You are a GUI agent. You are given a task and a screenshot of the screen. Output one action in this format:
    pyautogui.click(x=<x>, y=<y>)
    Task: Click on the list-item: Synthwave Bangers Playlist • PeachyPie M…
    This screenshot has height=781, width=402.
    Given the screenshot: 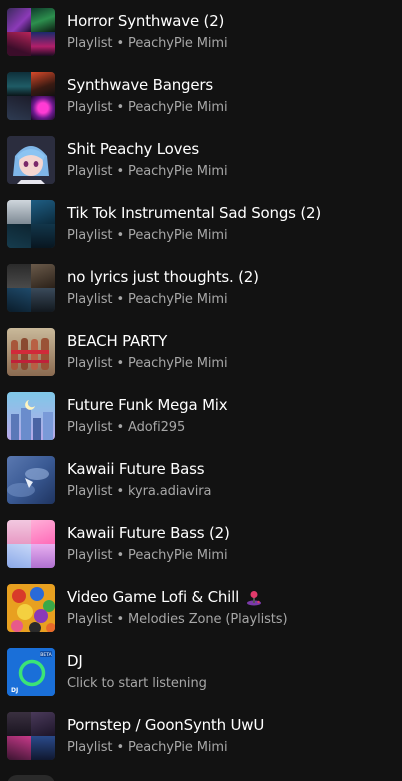 What is the action you would take?
    pyautogui.click(x=201, y=96)
    